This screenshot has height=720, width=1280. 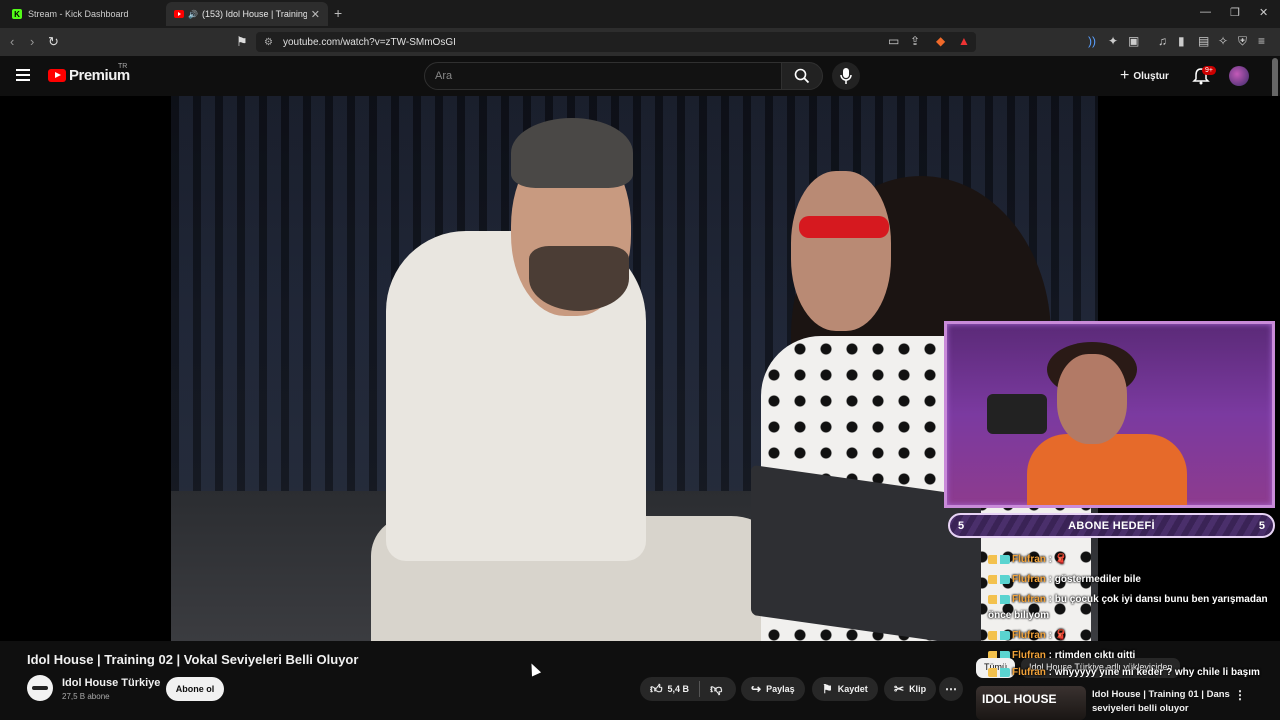 I want to click on leo-icon: ✧, so click(x=1223, y=41).